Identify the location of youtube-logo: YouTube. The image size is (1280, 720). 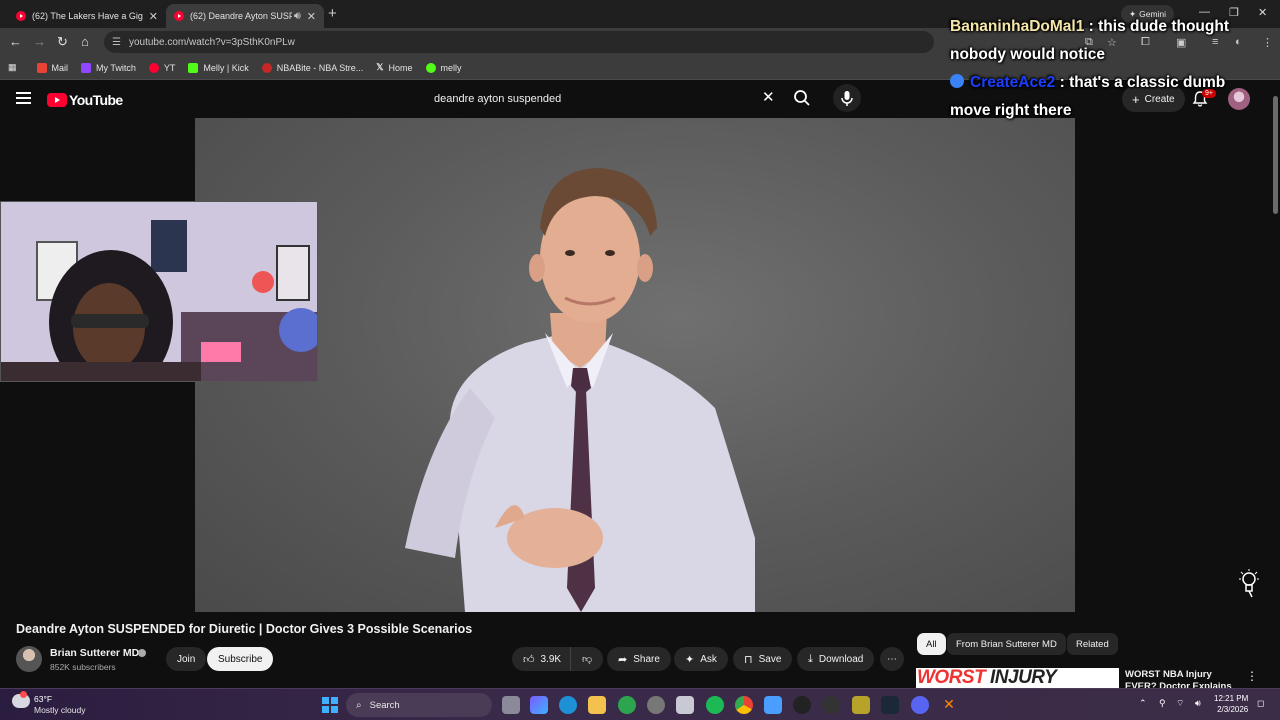
(85, 100).